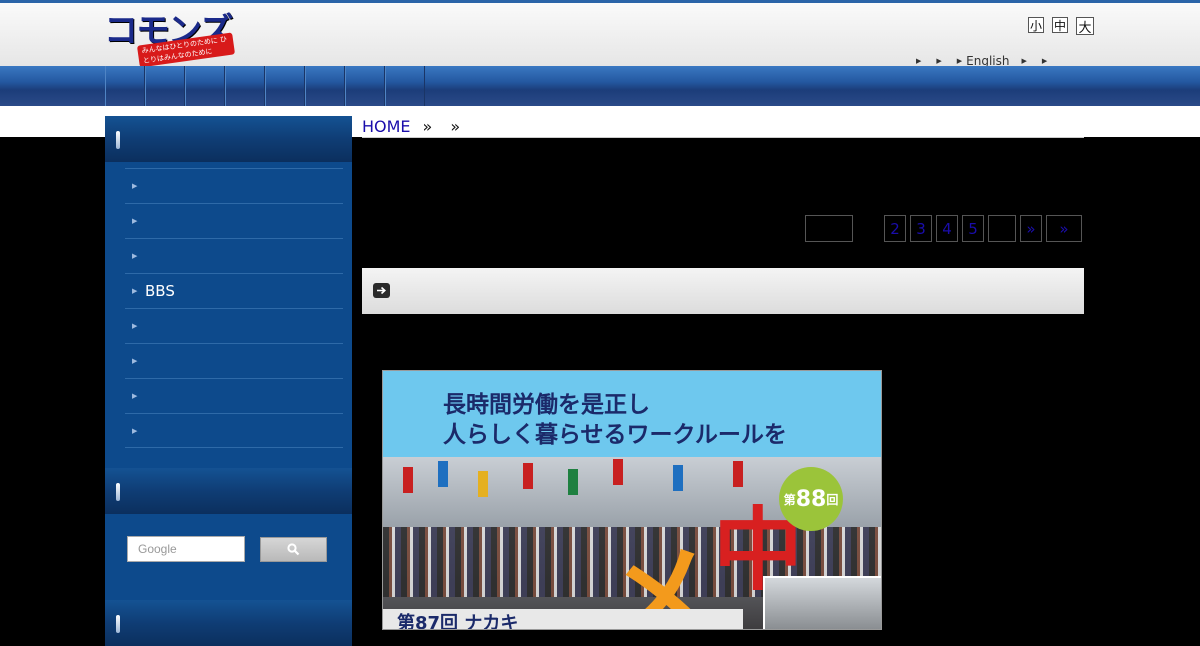  What do you see at coordinates (1085, 26) in the screenshot?
I see `font-size-large-button: 大` at bounding box center [1085, 26].